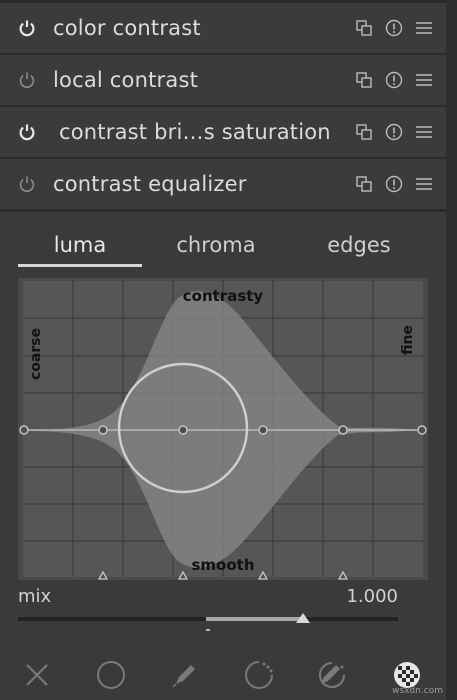 This screenshot has width=457, height=700. What do you see at coordinates (451, 350) in the screenshot?
I see `scrollbar-strip` at bounding box center [451, 350].